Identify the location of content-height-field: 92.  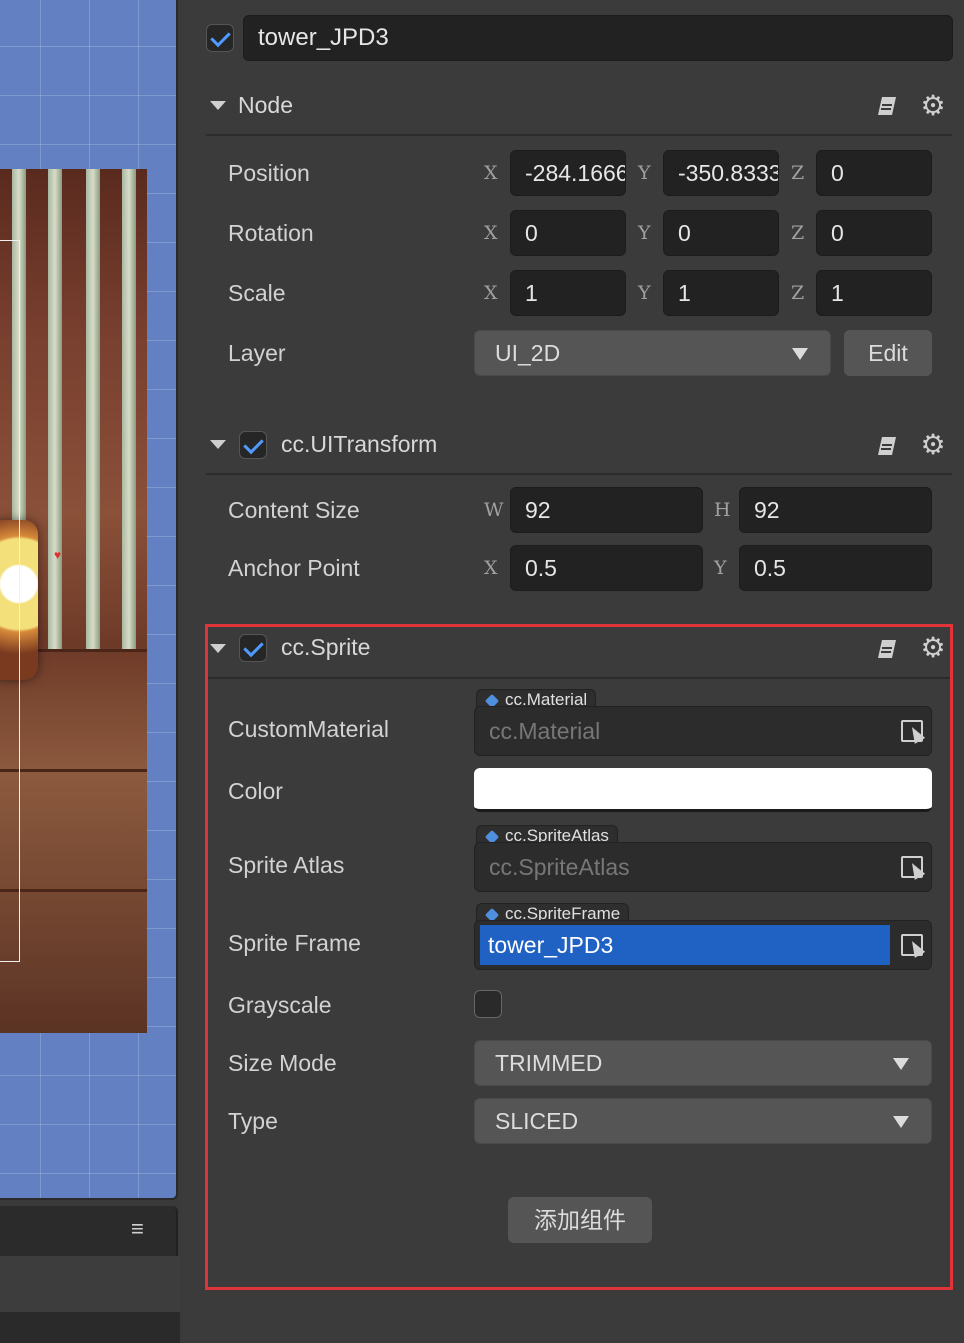
(835, 510).